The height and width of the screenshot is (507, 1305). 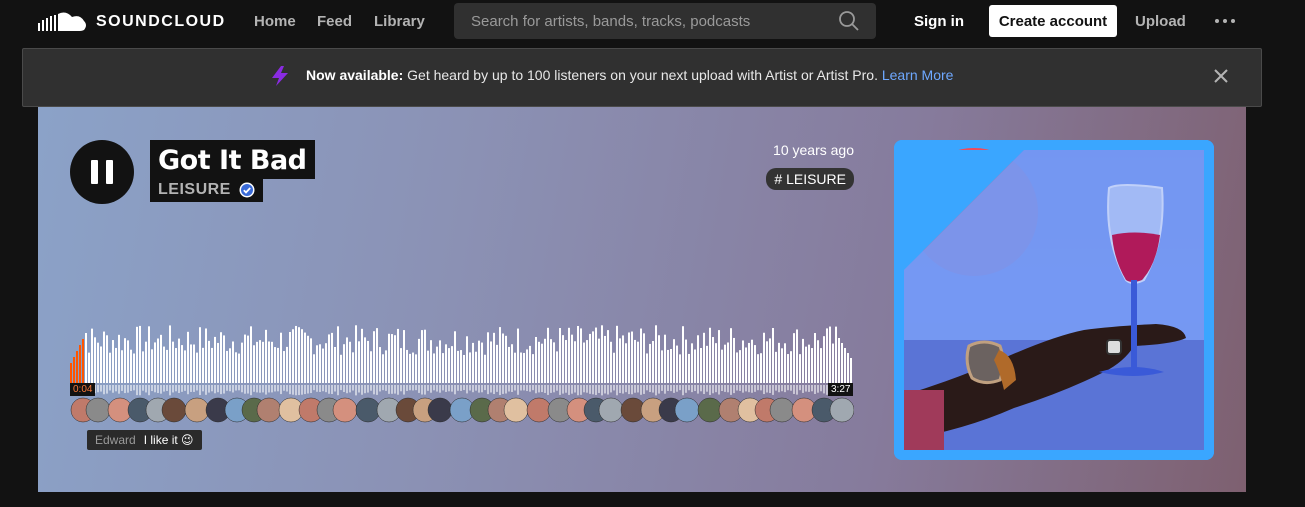 What do you see at coordinates (1160, 21) in the screenshot?
I see `upload-link: Upload` at bounding box center [1160, 21].